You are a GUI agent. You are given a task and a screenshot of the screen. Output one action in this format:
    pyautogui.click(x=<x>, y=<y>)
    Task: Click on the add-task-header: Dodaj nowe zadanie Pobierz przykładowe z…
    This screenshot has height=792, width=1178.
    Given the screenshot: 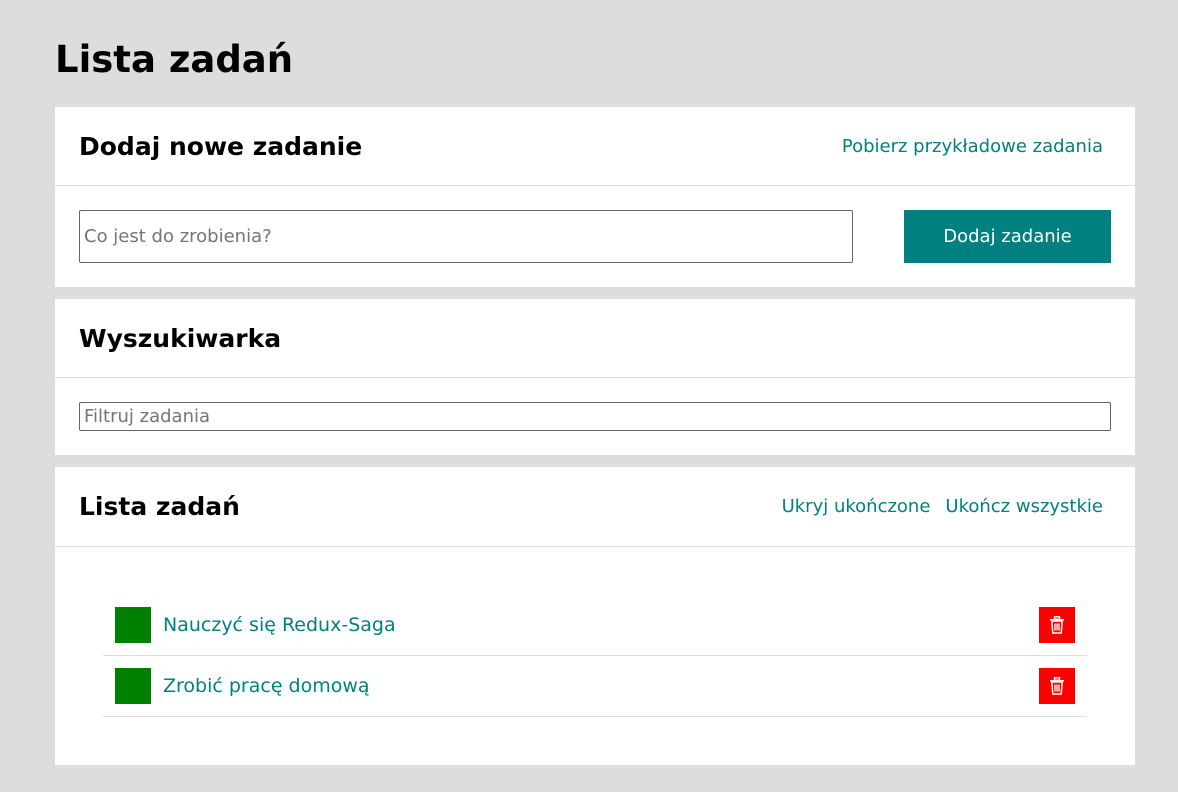 What is the action you would take?
    pyautogui.click(x=595, y=146)
    